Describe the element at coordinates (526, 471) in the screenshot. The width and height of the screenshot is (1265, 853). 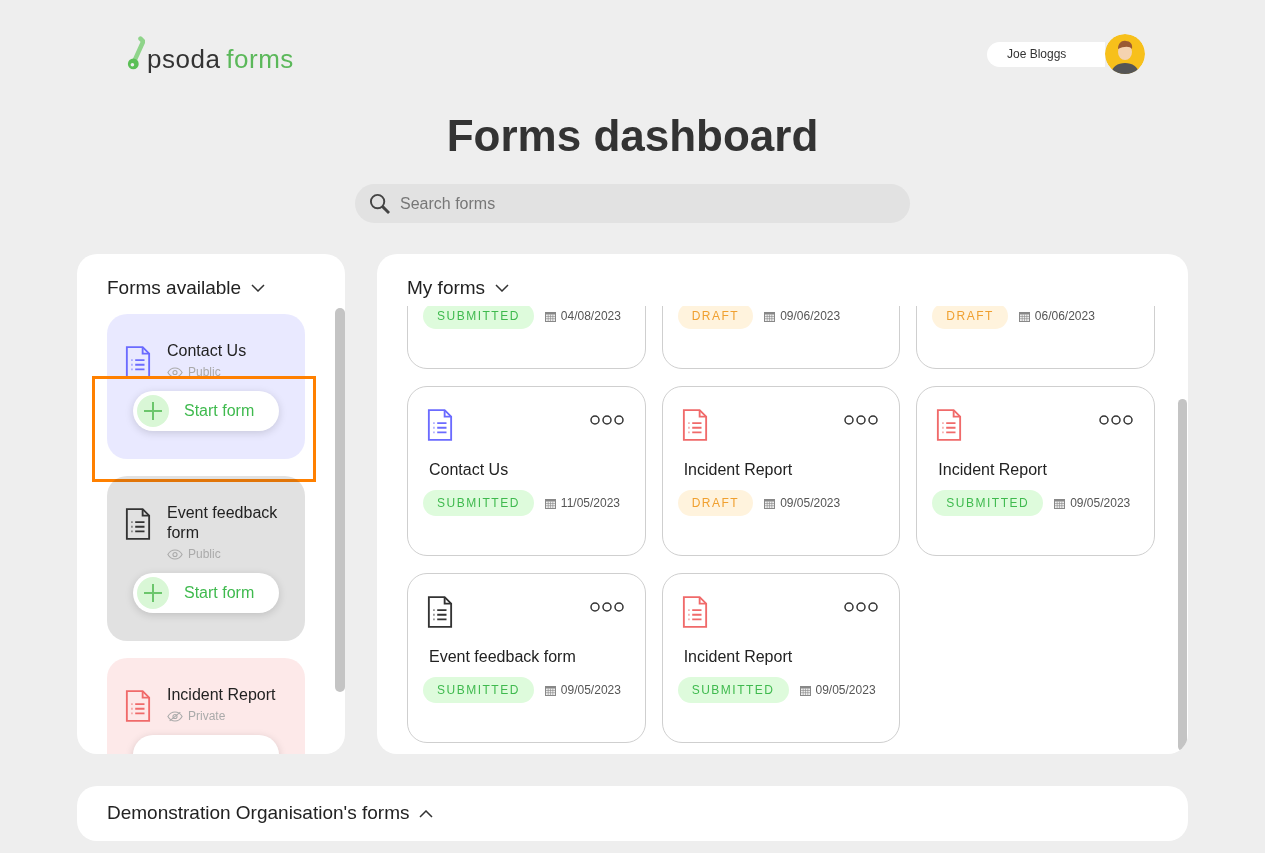
I see `form-card: Contact Us SUBMITTED 11/05/2023` at that location.